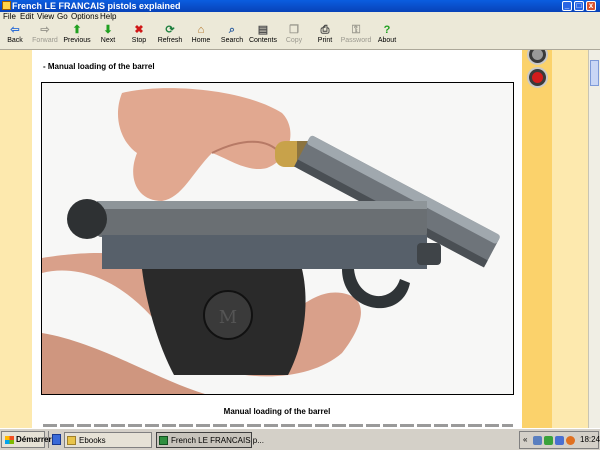 Image resolution: width=600 pixels, height=450 pixels. I want to click on copy-icon: ❐, so click(294, 30).